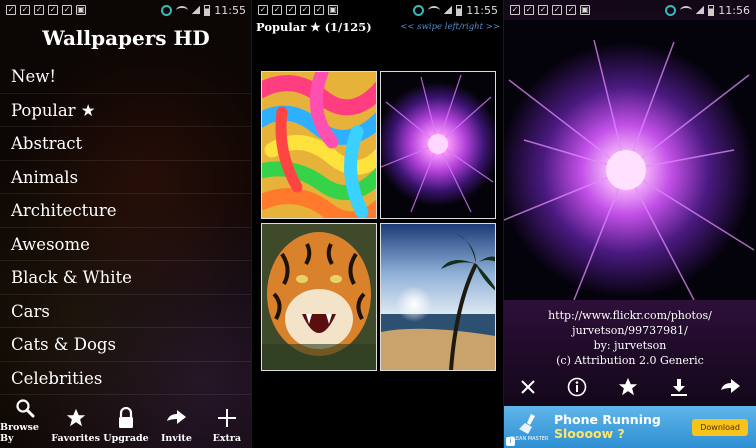  I want to click on broom-icon, so click(527, 424).